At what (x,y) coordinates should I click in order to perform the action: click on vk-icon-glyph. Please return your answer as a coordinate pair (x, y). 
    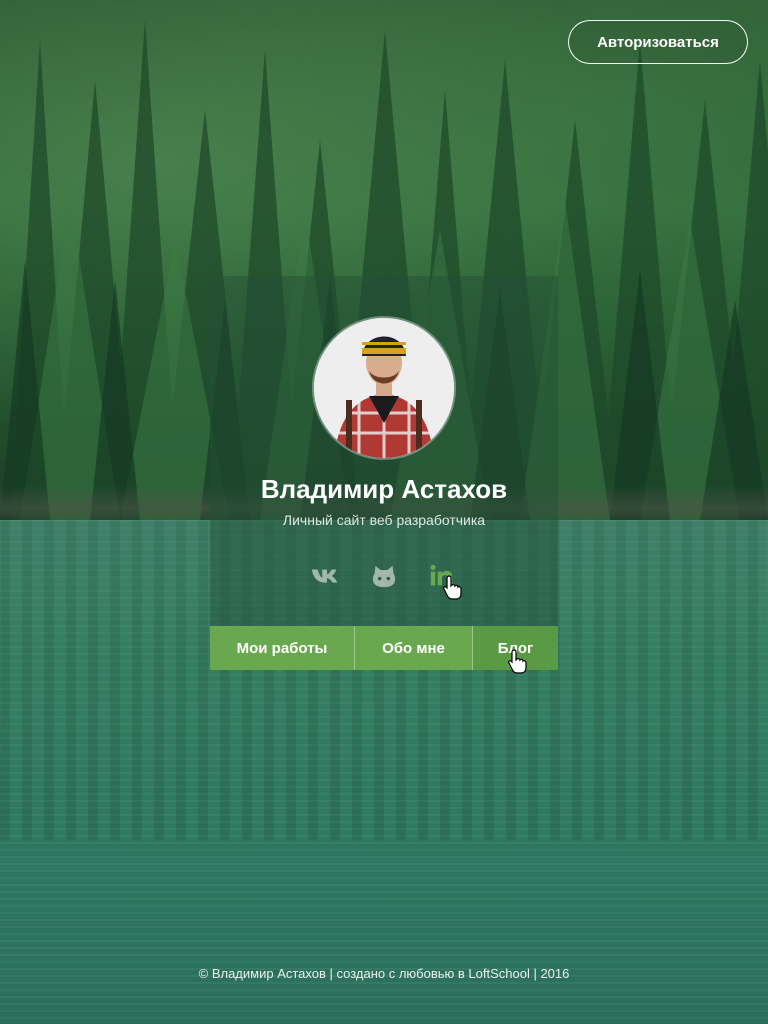
    Looking at the image, I should click on (324, 576).